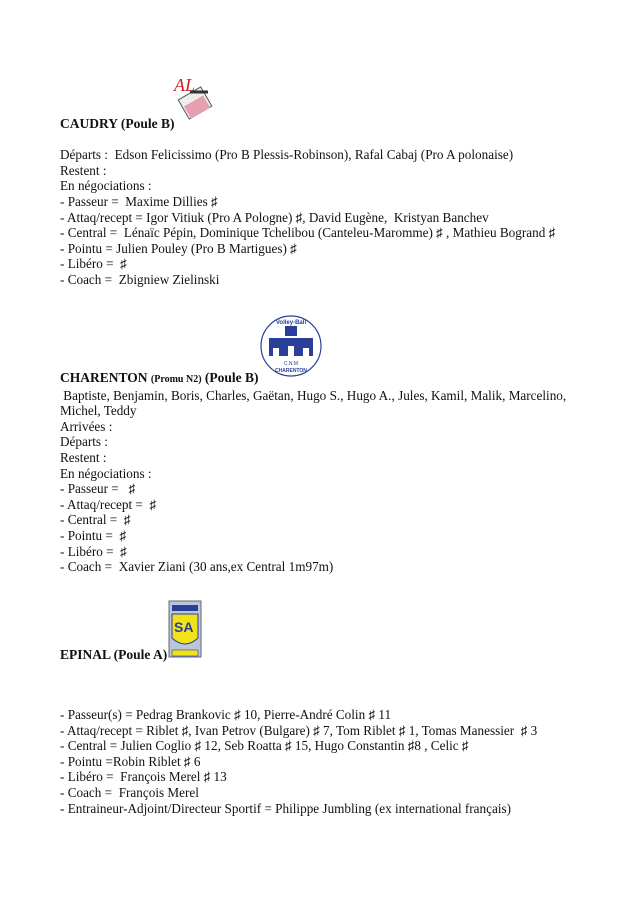 The image size is (640, 905). I want to click on svg-text: Volley-Ball, so click(291, 323).